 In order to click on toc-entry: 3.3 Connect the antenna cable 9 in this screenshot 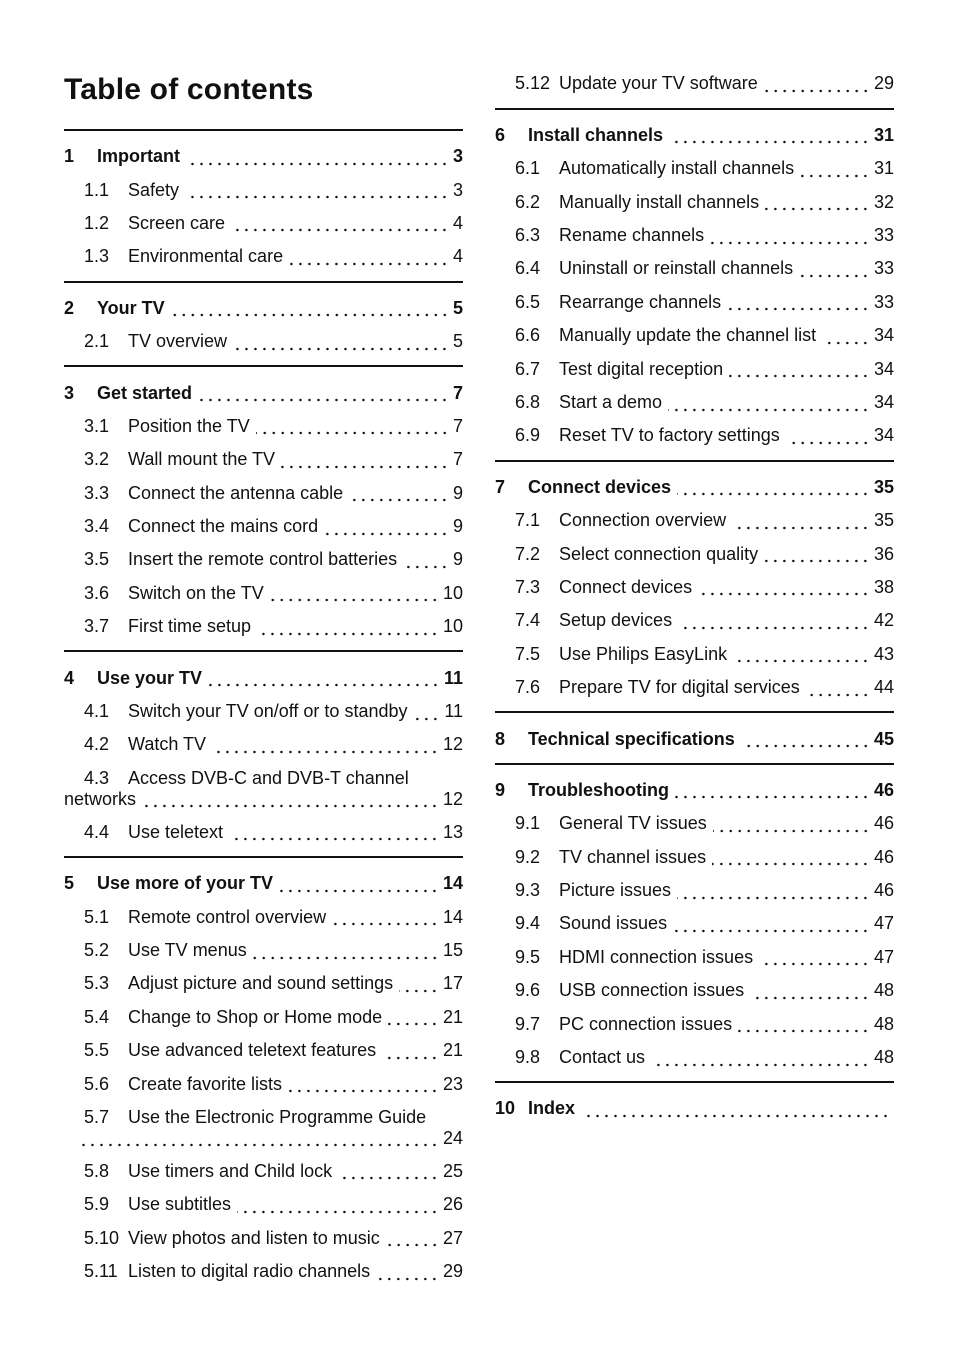, I will do `click(263, 493)`.